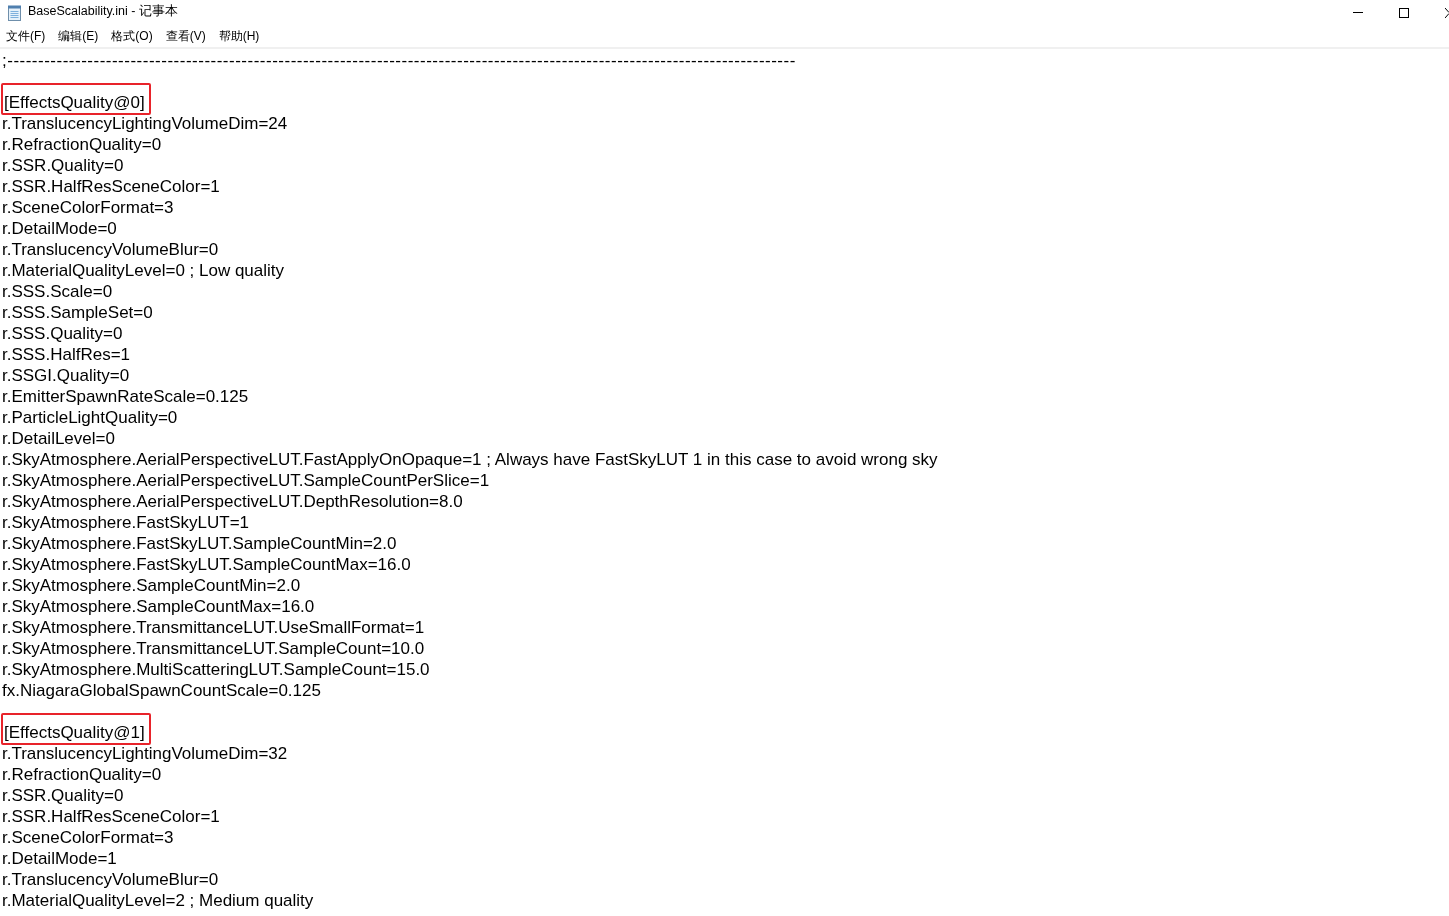  I want to click on text-line: r.SkyAtmosphere.SampleCountMax=16.0, so click(158, 606).